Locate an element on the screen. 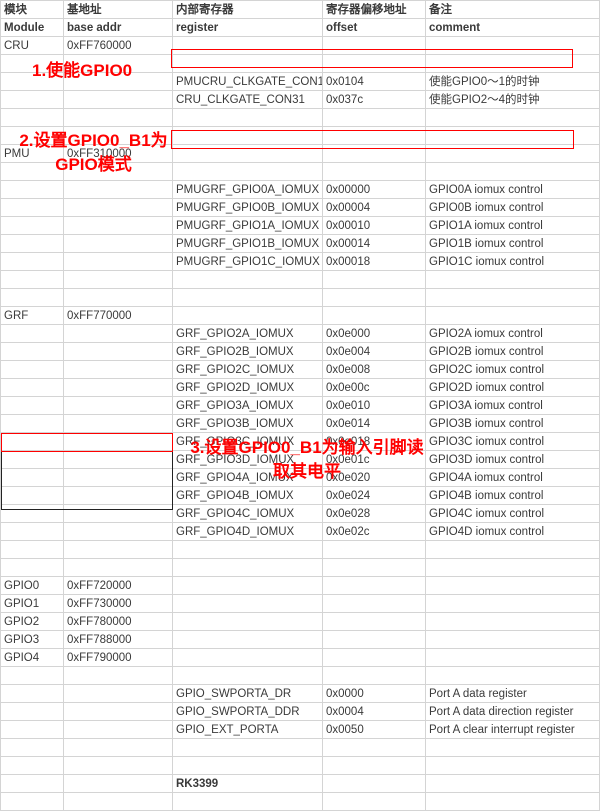 Image resolution: width=600 pixels, height=811 pixels. table-header-cn-cell-0: 模块 is located at coordinates (32, 9).